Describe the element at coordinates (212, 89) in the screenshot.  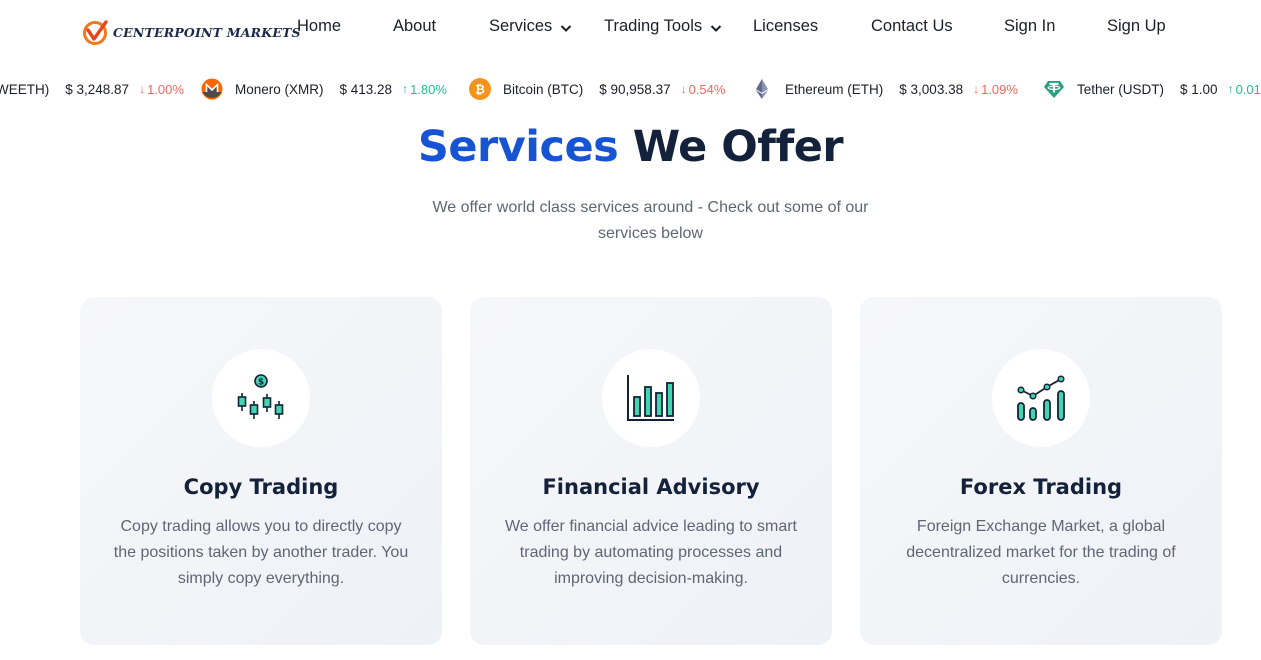
I see `monero-icon` at that location.